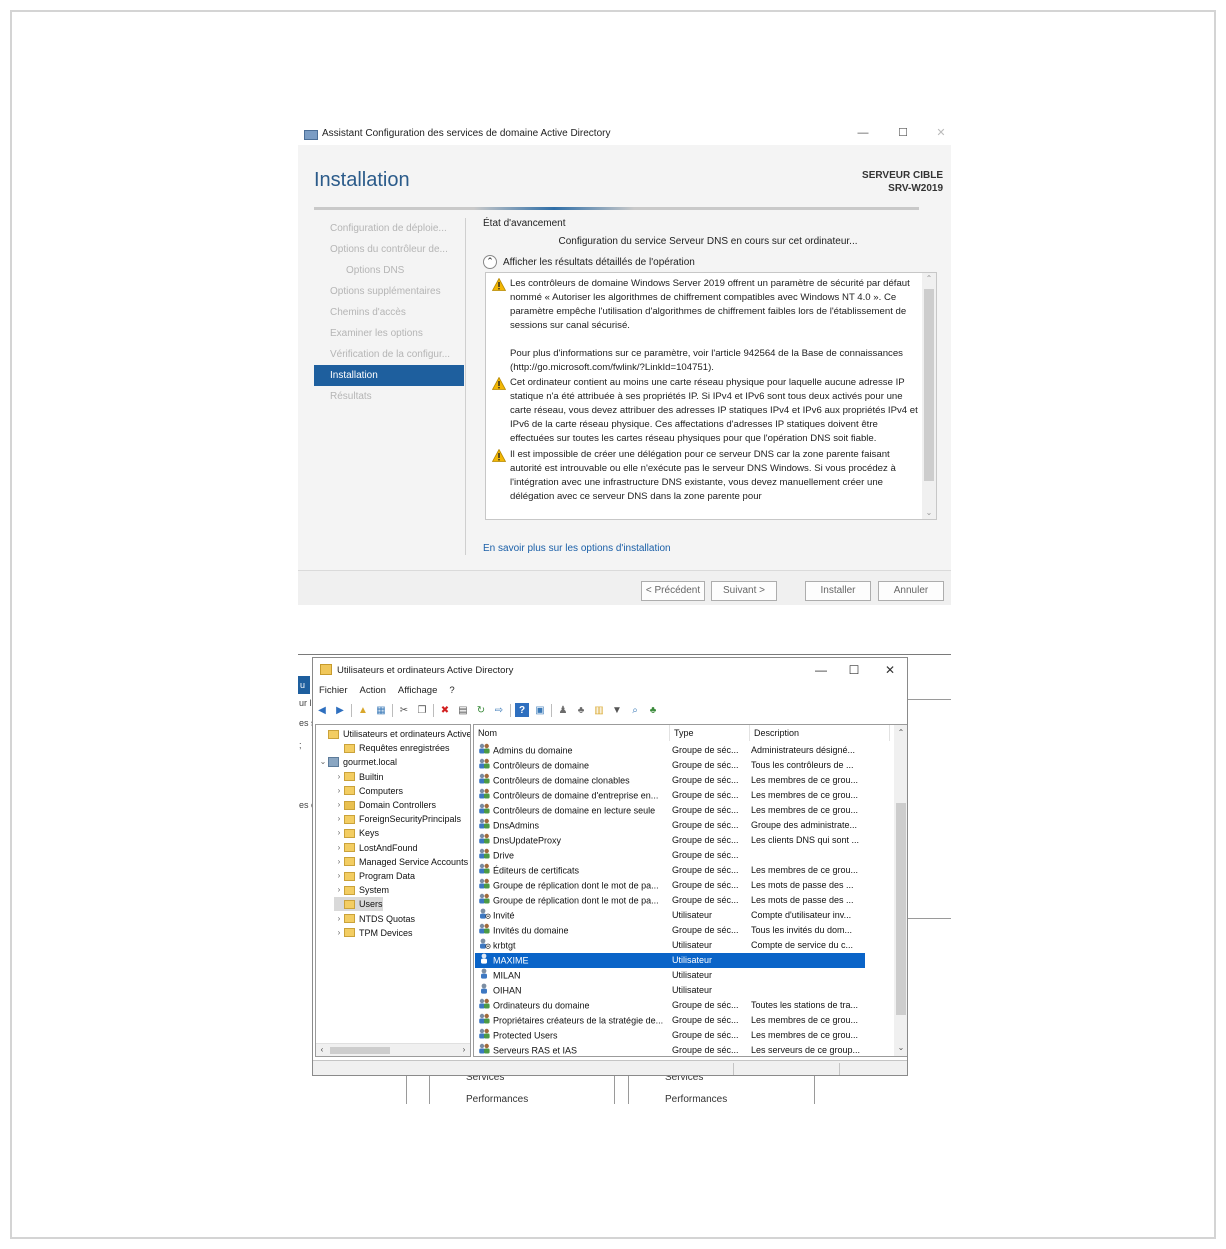  I want to click on tree-node: › LostAndFound, so click(376, 848).